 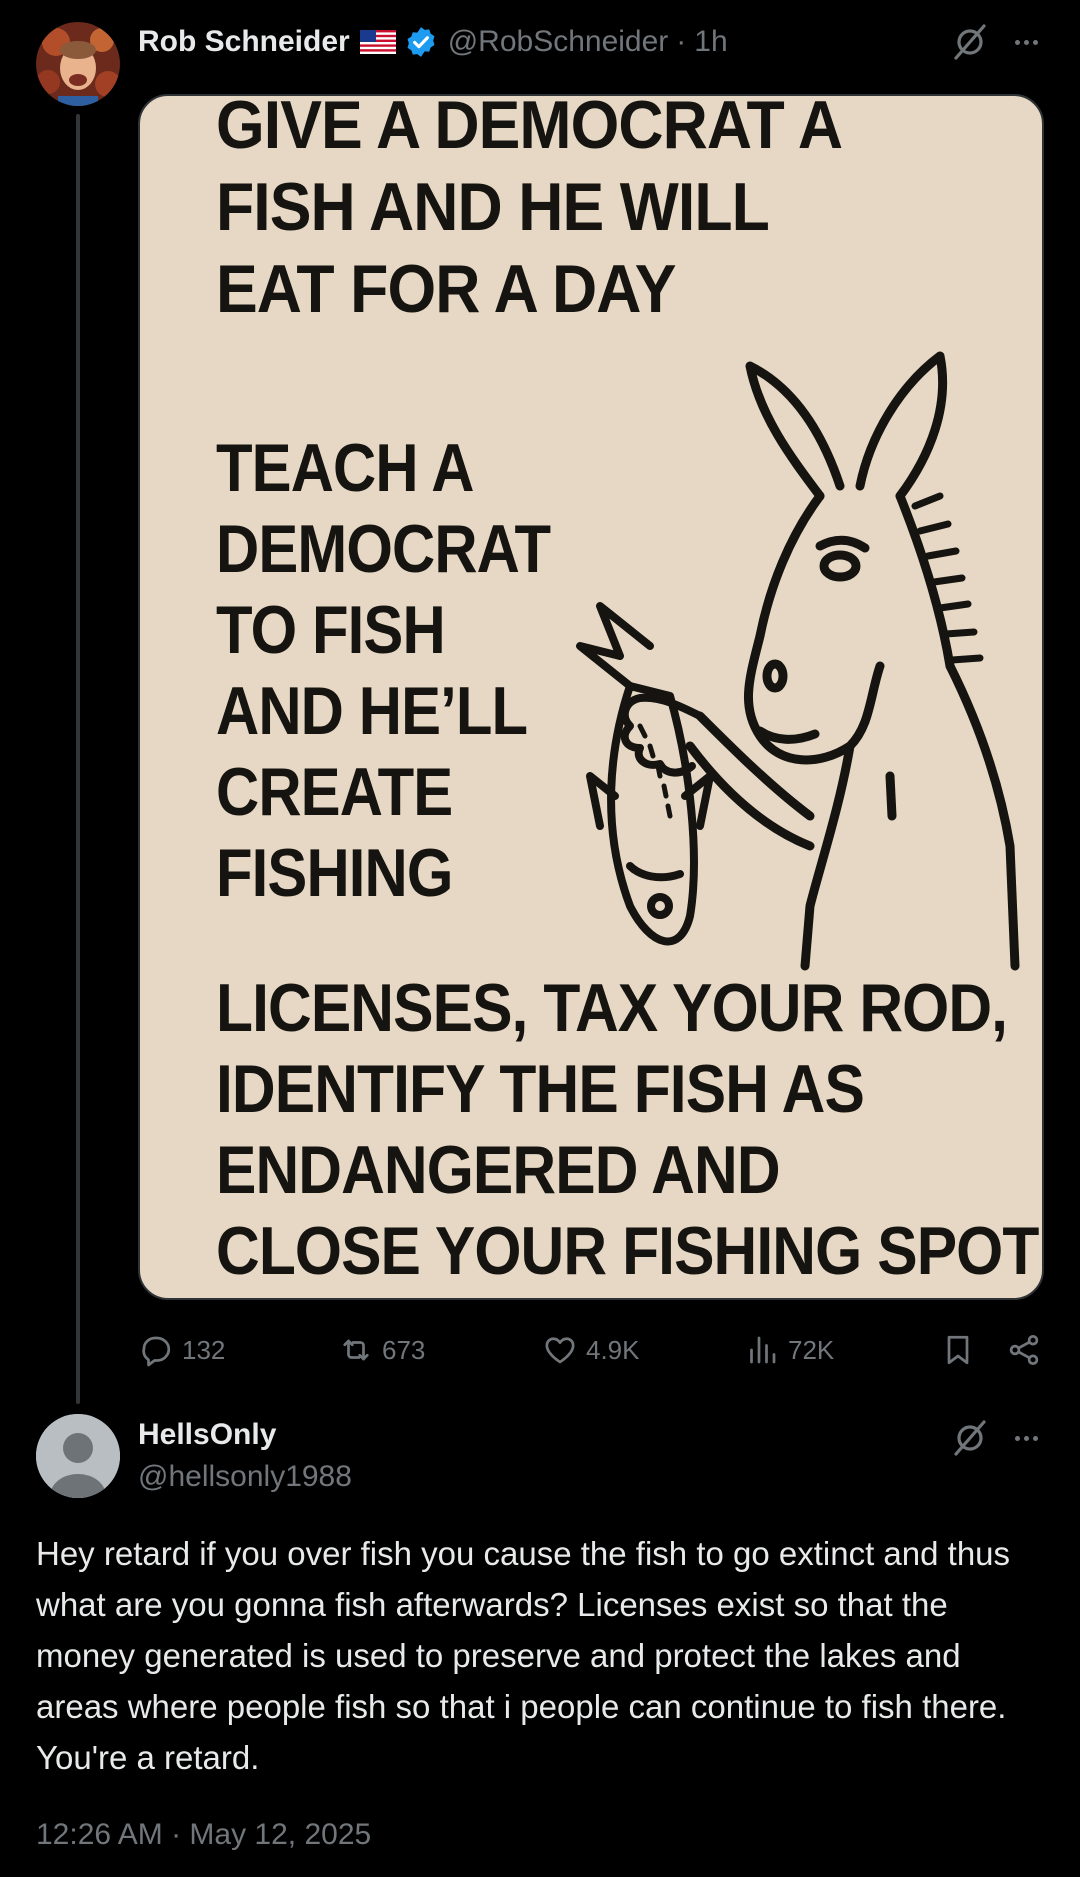 What do you see at coordinates (334, 873) in the screenshot?
I see `meme-text-line: FISHING` at bounding box center [334, 873].